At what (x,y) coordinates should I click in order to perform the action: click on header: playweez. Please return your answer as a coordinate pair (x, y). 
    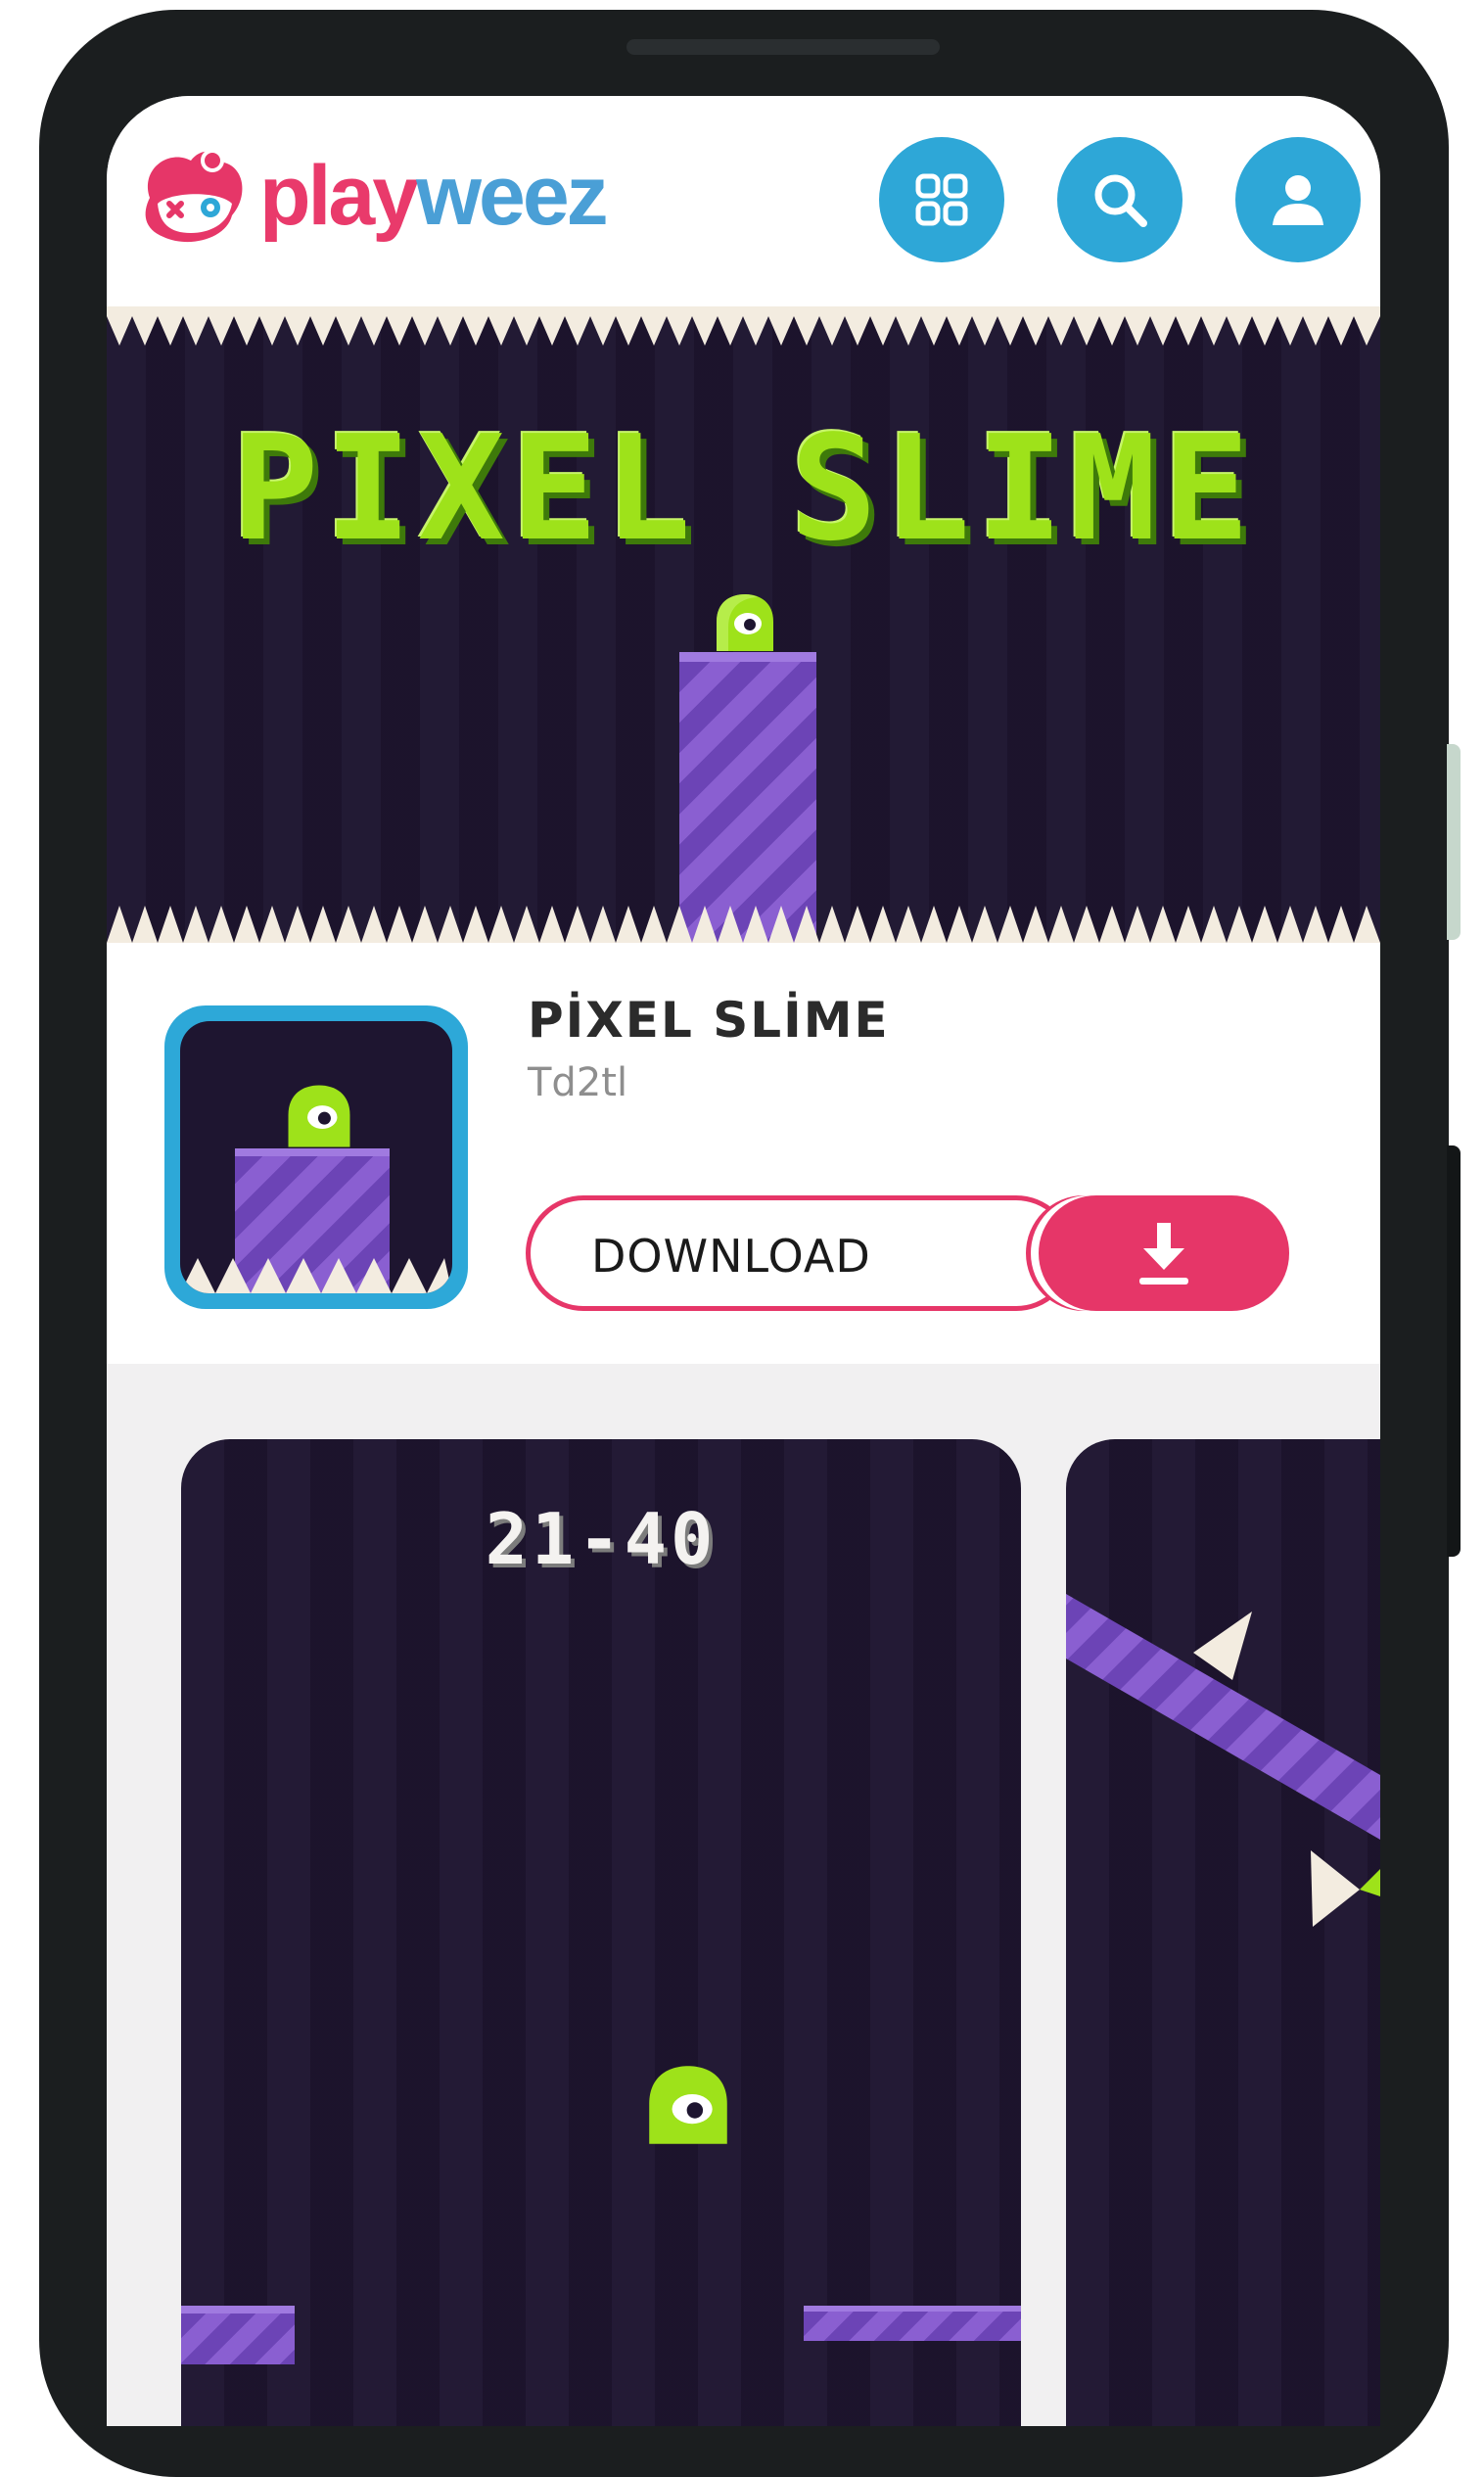
    Looking at the image, I should click on (743, 201).